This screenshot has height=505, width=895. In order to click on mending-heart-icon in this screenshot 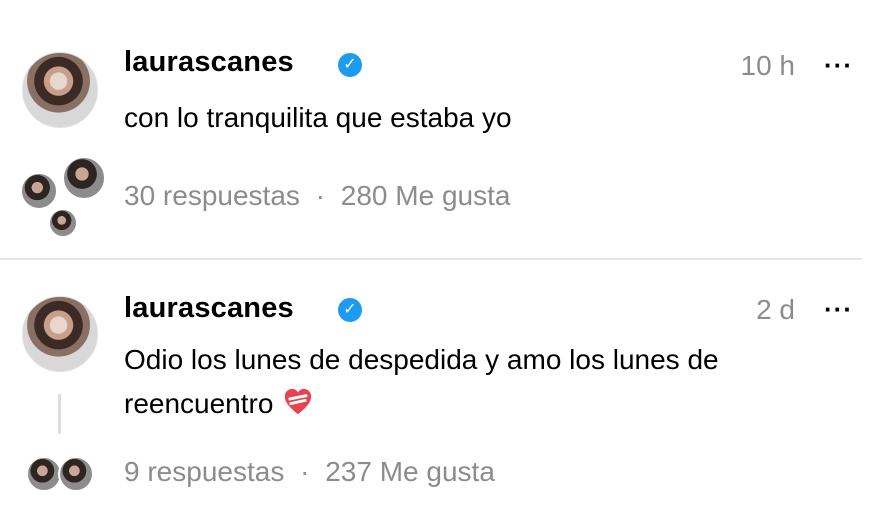, I will do `click(298, 401)`.